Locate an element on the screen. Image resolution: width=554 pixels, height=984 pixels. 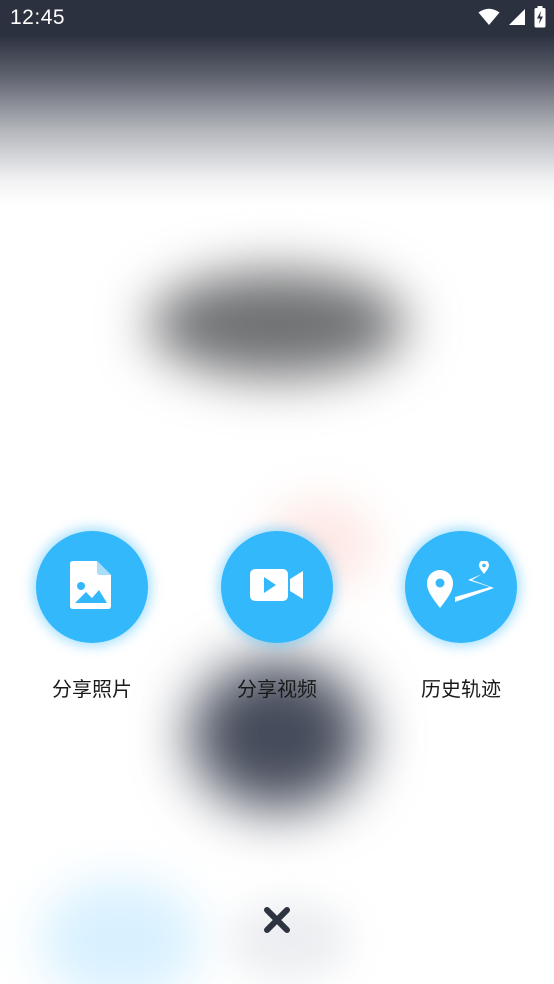
share-video-button is located at coordinates (277, 587).